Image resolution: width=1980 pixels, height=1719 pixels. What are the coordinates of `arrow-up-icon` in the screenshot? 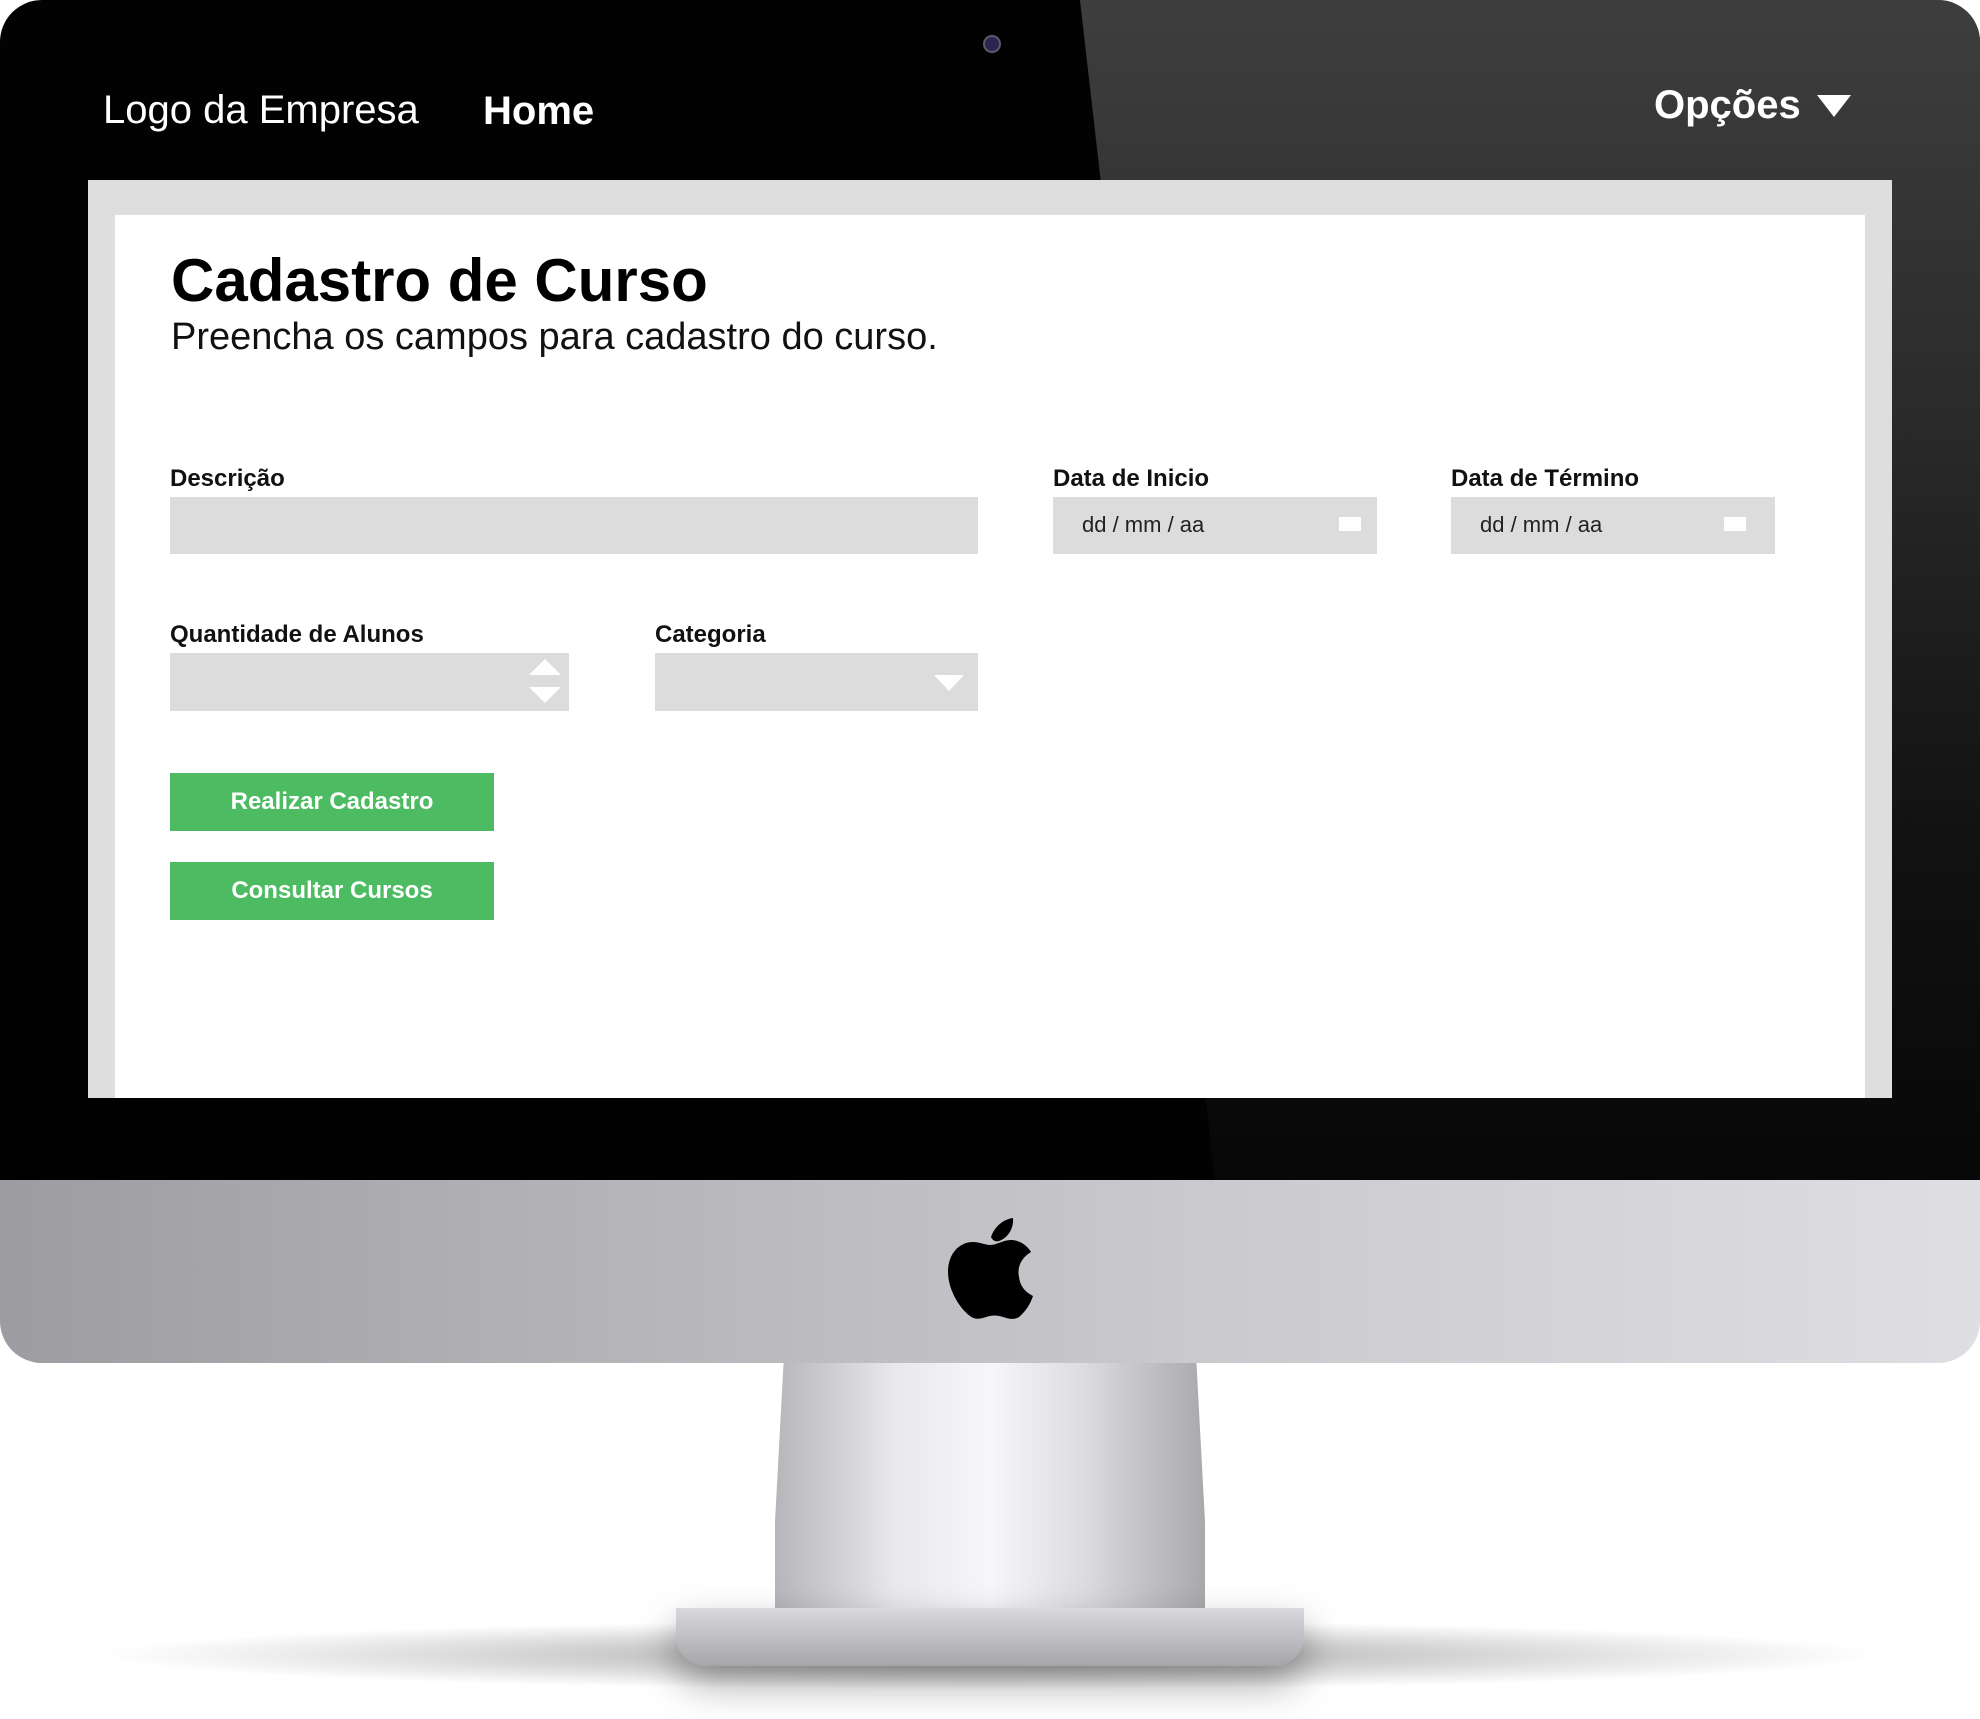 It's located at (545, 667).